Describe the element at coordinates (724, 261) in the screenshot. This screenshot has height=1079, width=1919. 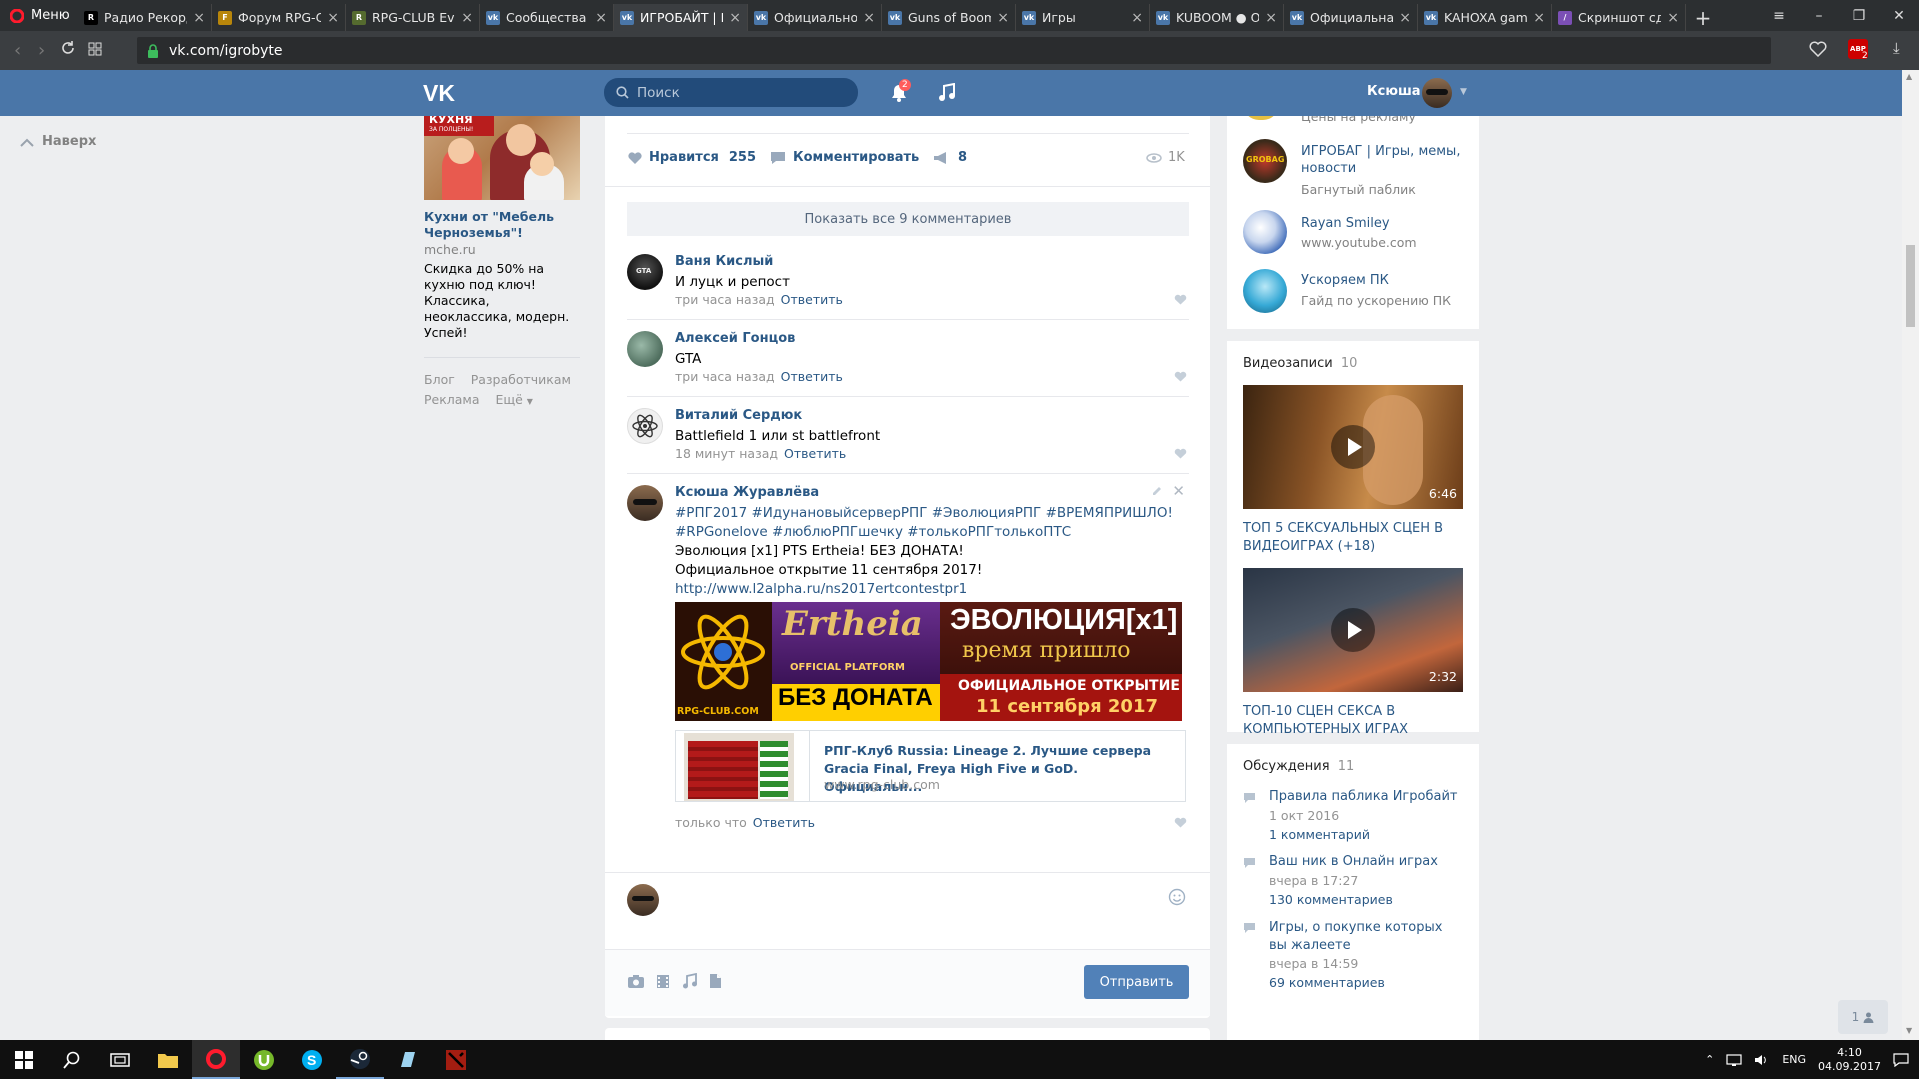
I see `commenter-name: Ваня Кислый` at that location.